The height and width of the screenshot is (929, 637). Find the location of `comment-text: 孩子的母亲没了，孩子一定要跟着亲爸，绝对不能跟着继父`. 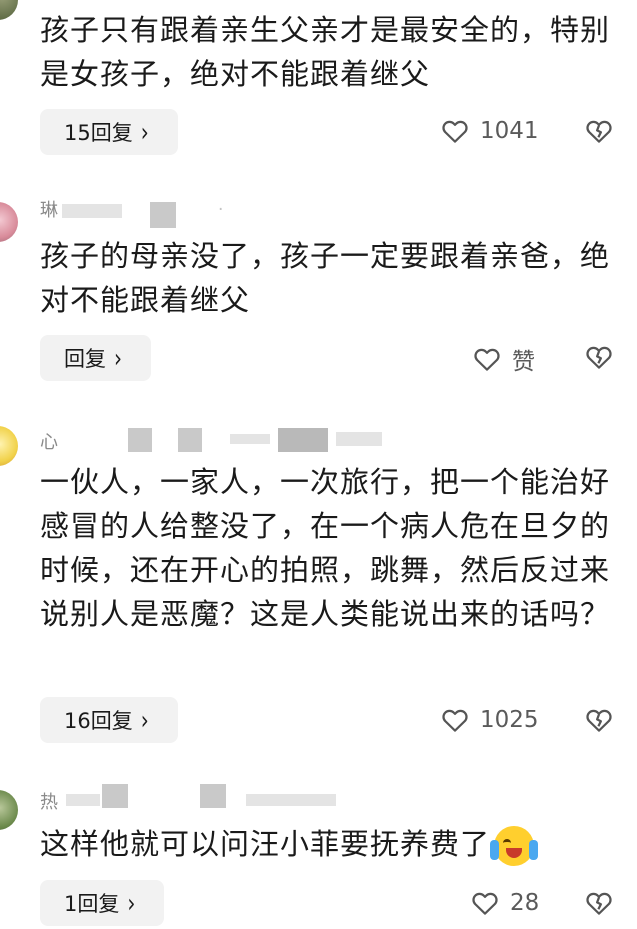

comment-text: 孩子的母亲没了，孩子一定要跟着亲爸，绝对不能跟着继父 is located at coordinates (325, 278).